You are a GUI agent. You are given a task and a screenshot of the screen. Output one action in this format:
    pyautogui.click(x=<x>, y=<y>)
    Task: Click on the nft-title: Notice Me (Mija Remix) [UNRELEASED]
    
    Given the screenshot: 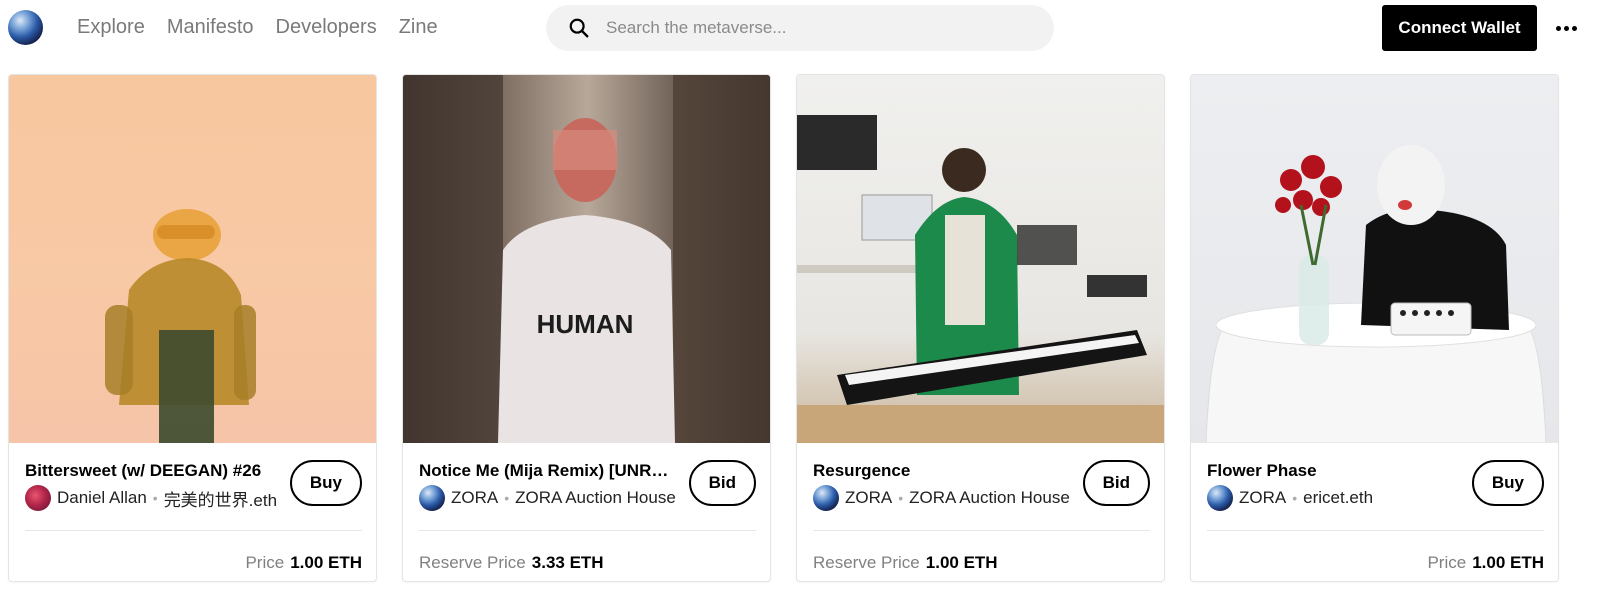 What is the action you would take?
    pyautogui.click(x=549, y=471)
    